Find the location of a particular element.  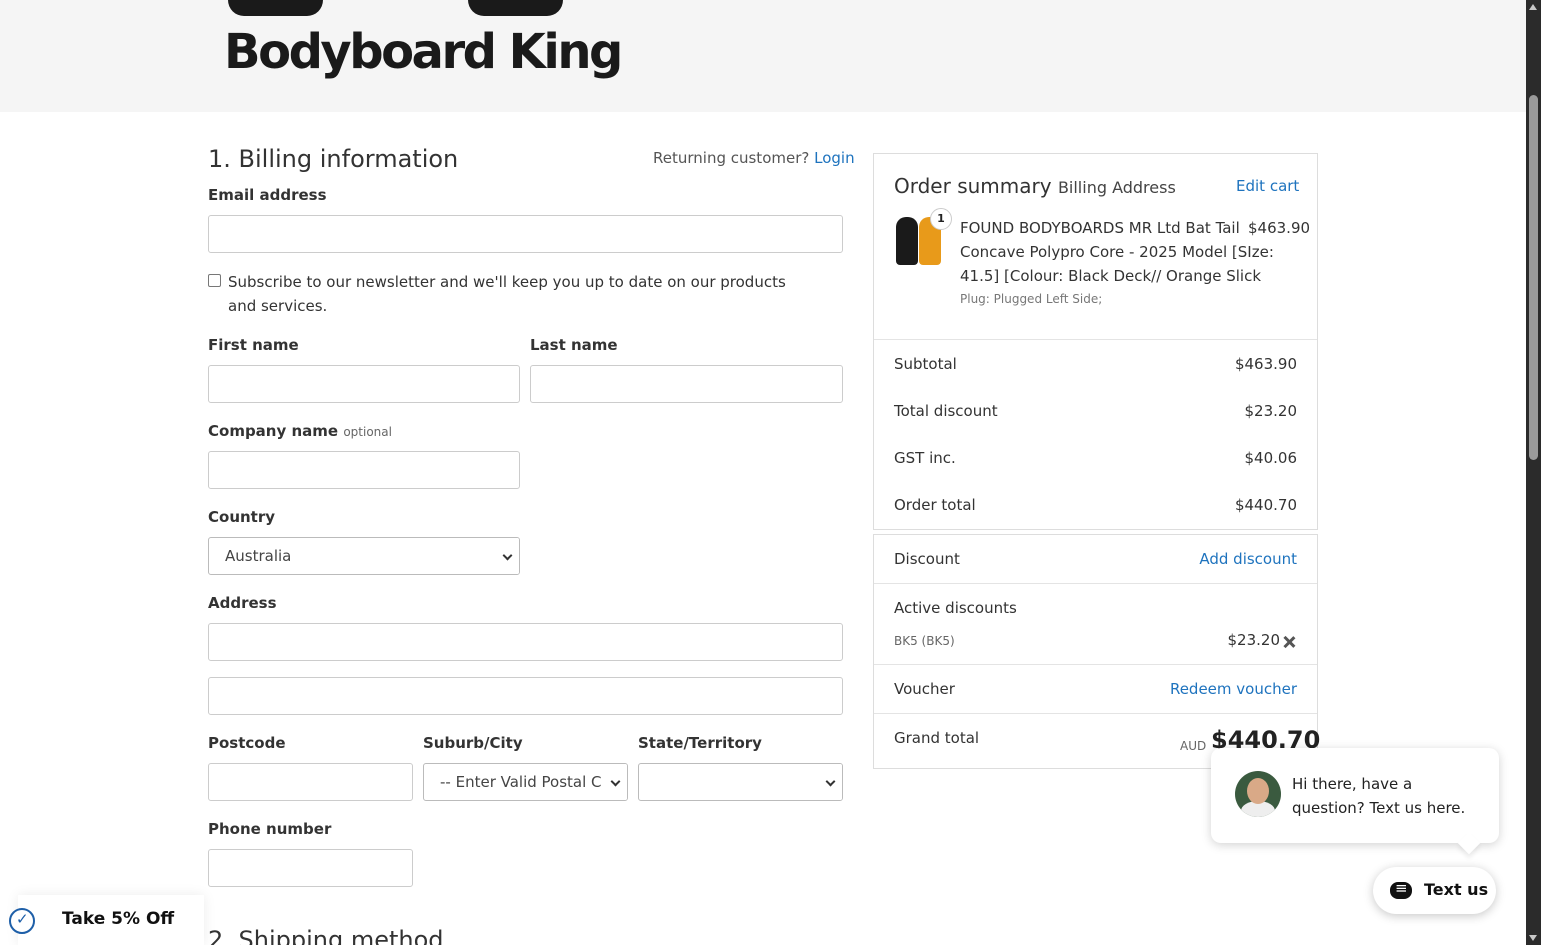

promo-tab: Take 5% Off is located at coordinates (111, 920).